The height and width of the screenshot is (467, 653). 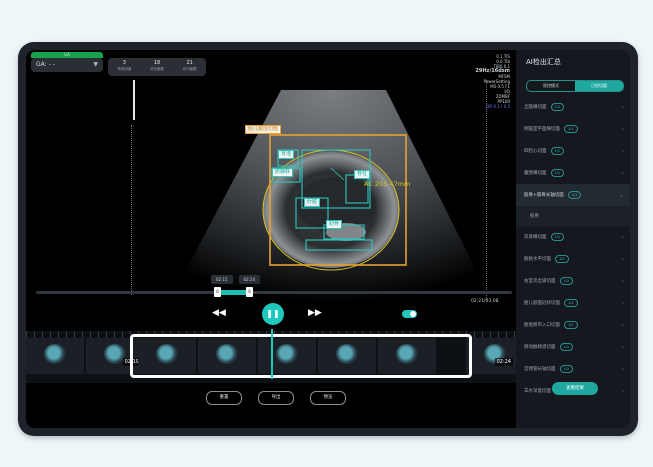 What do you see at coordinates (387, 184) in the screenshot?
I see `ac-measurement: AC 205.47mm` at bounding box center [387, 184].